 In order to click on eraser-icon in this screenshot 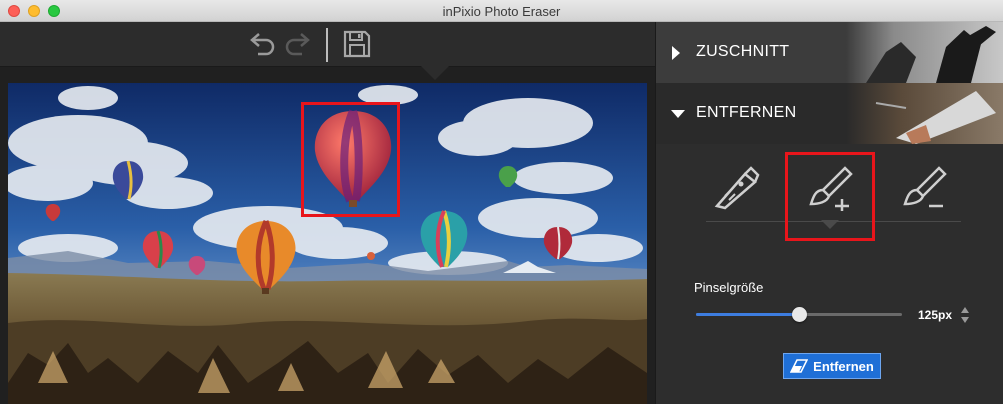, I will do `click(799, 366)`.